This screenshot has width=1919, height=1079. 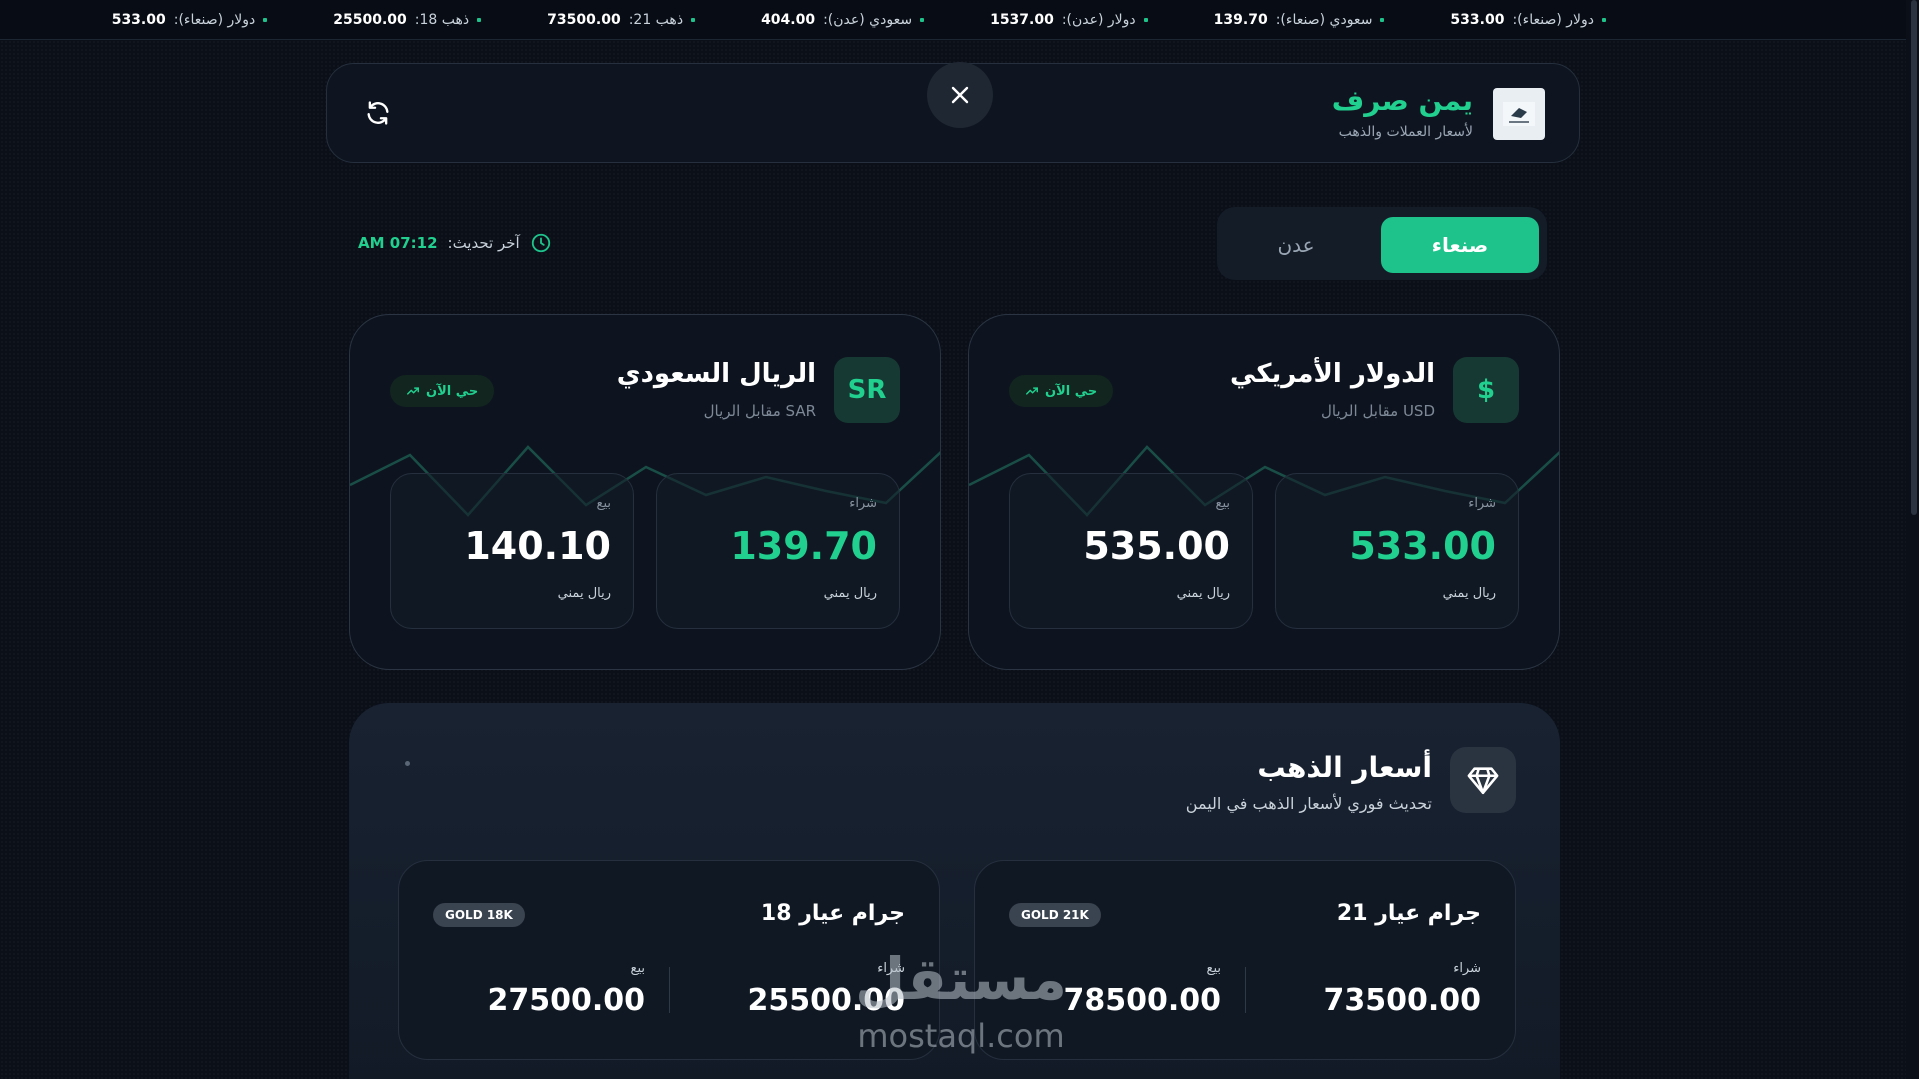 I want to click on buy-value: 73500.00, so click(x=1402, y=1000).